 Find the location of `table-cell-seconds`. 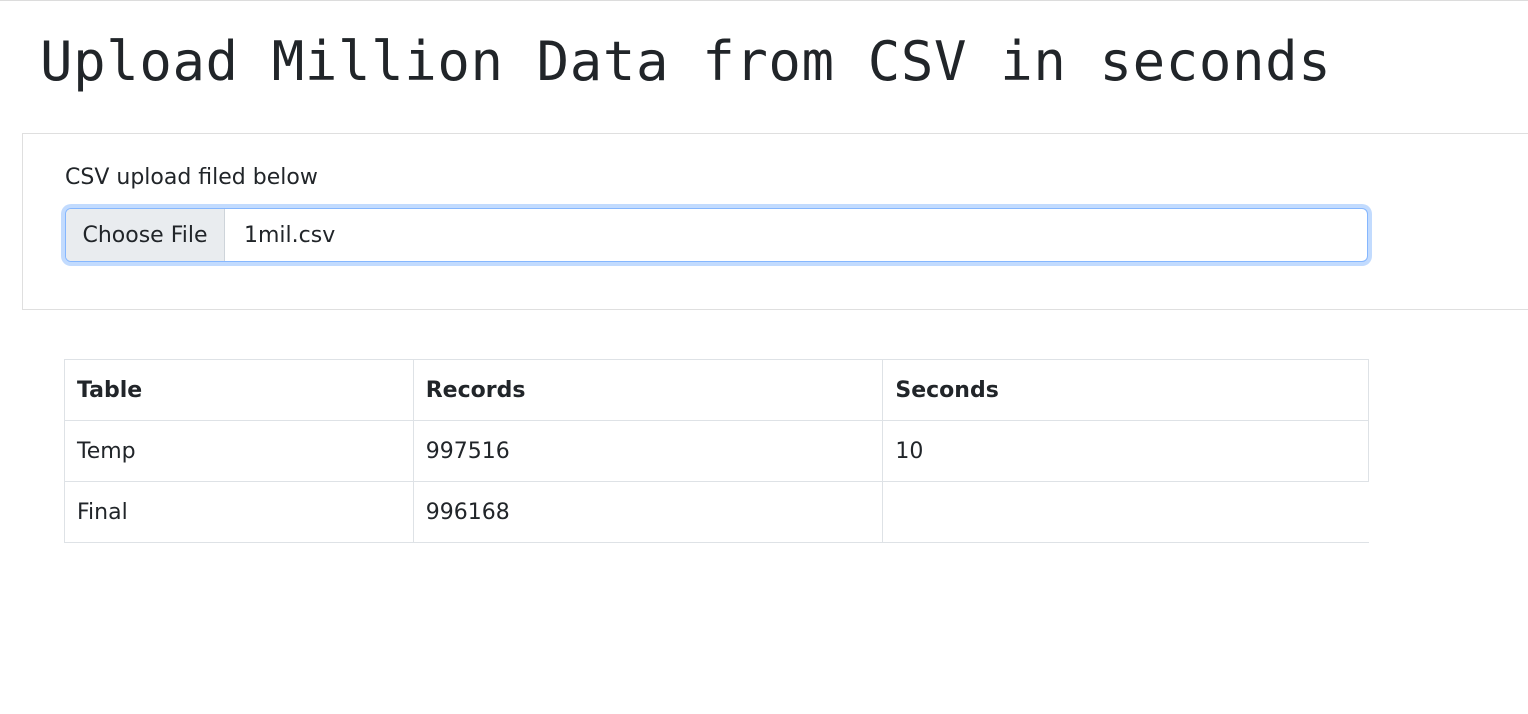

table-cell-seconds is located at coordinates (1125, 512).